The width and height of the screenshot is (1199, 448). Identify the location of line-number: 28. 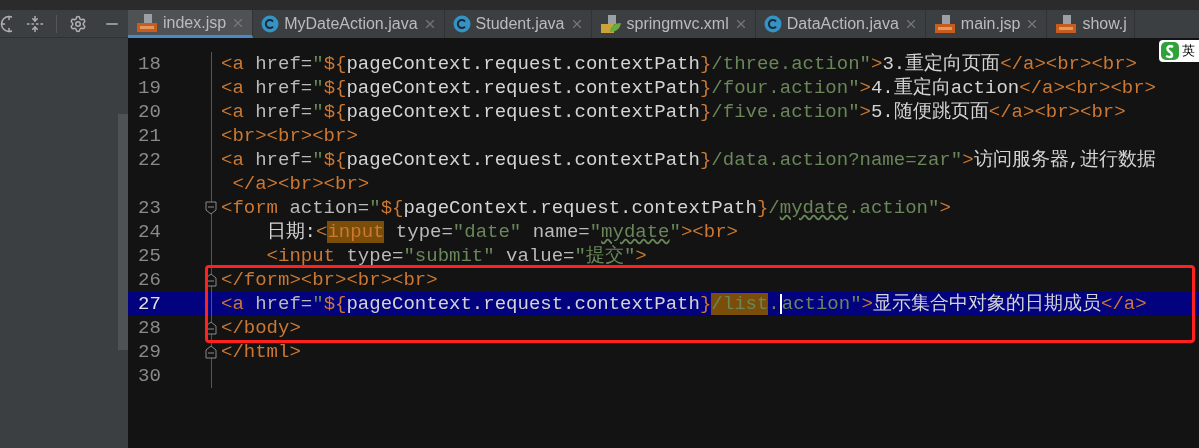
(149, 328).